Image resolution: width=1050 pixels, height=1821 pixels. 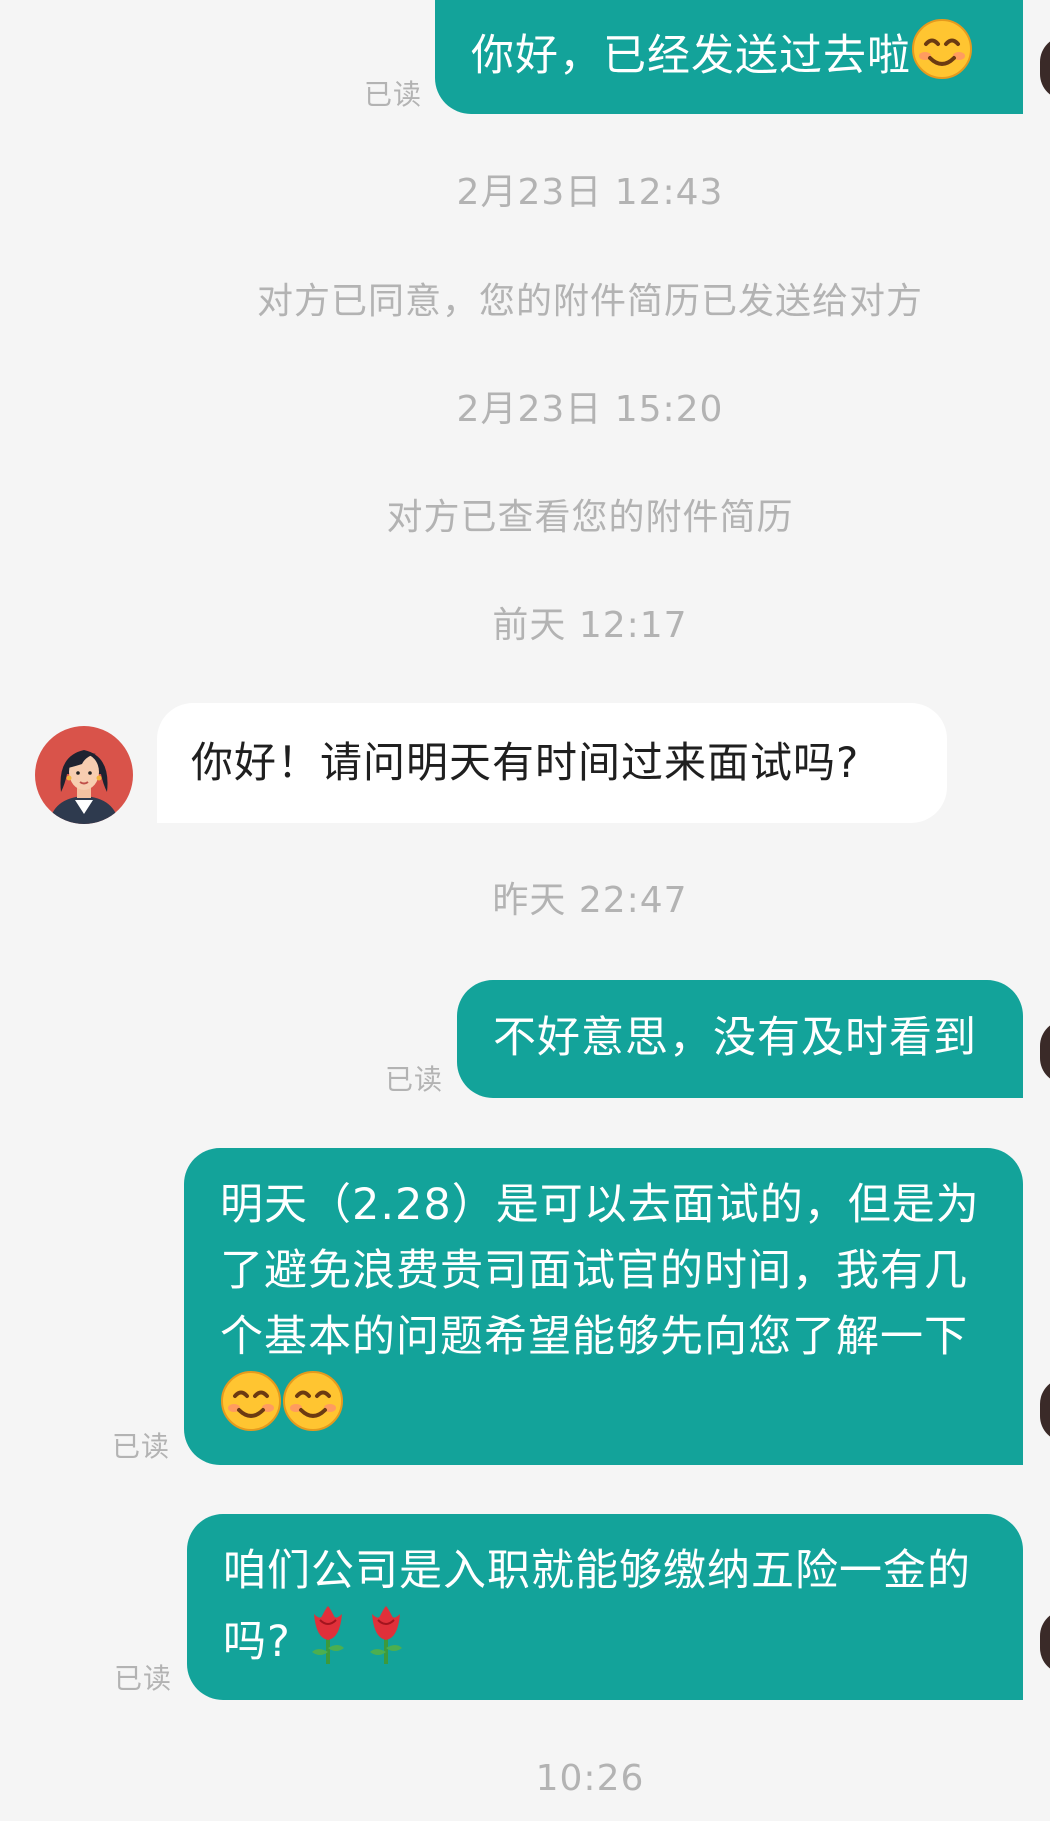 What do you see at coordinates (594, 1337) in the screenshot?
I see `message-text-line: 个基本的问题希望能够先向您了解一下` at bounding box center [594, 1337].